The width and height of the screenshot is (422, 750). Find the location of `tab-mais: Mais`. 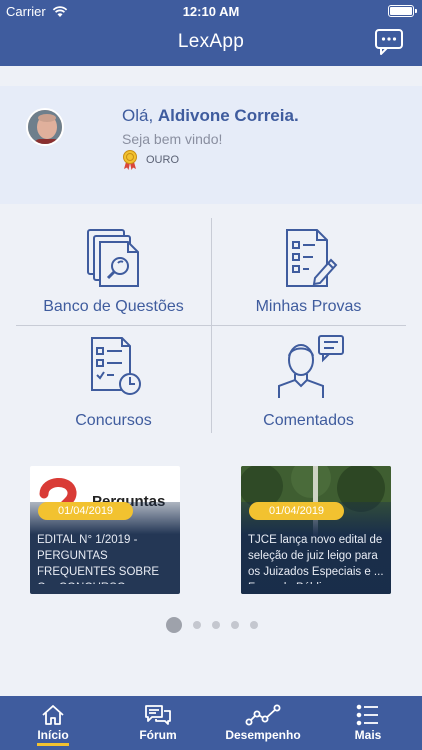

tab-mais: Mais is located at coordinates (368, 723).